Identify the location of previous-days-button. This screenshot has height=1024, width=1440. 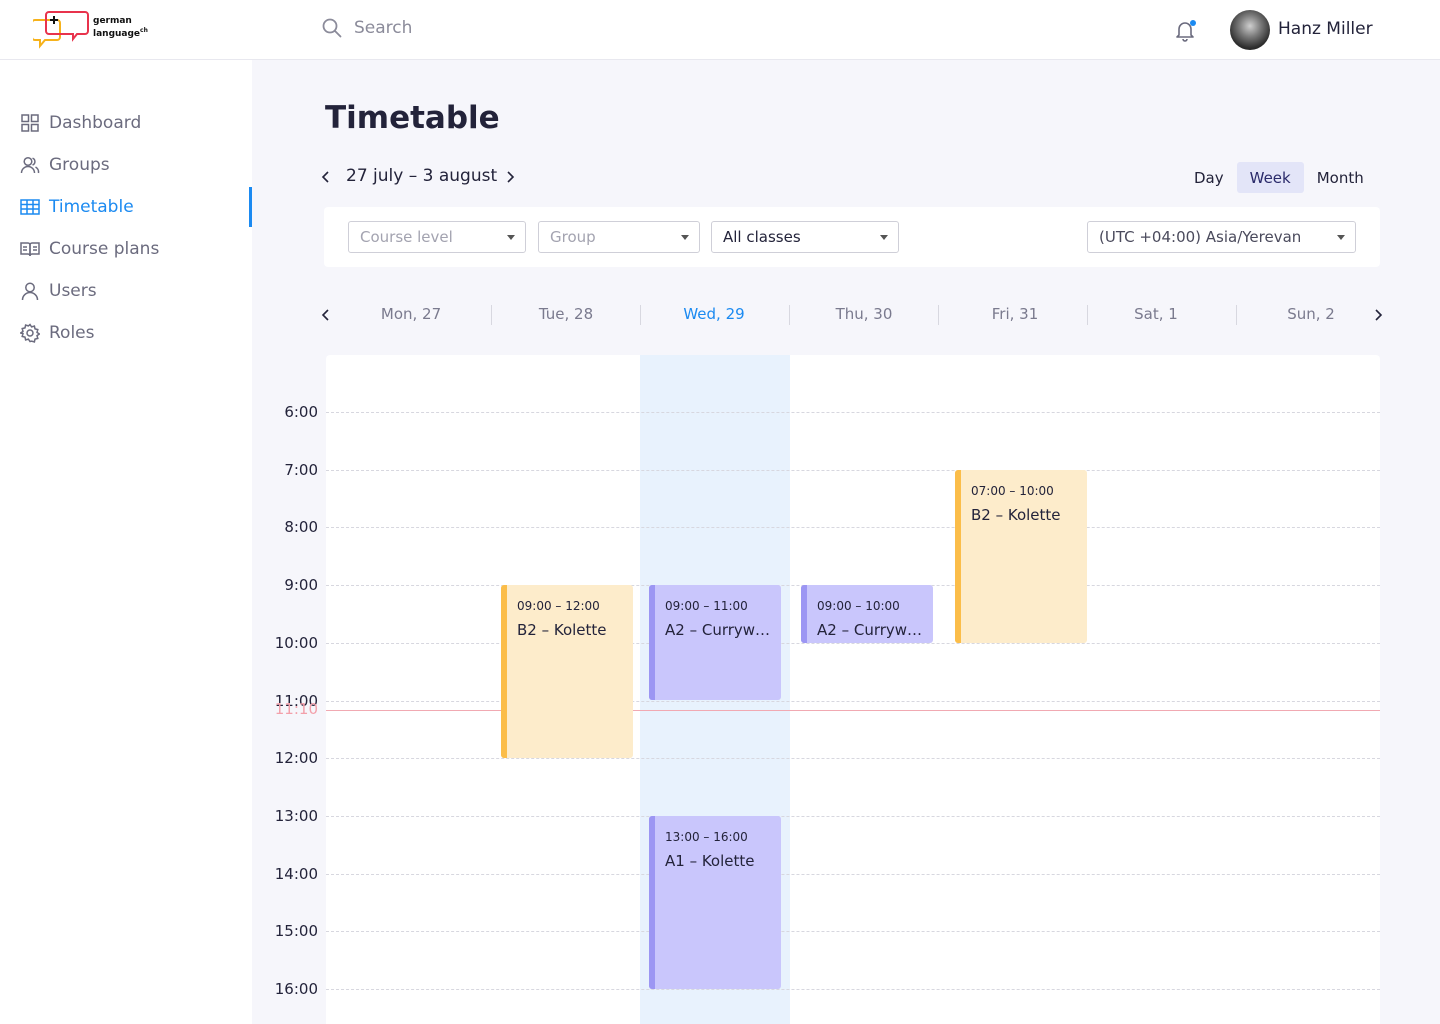
(326, 315).